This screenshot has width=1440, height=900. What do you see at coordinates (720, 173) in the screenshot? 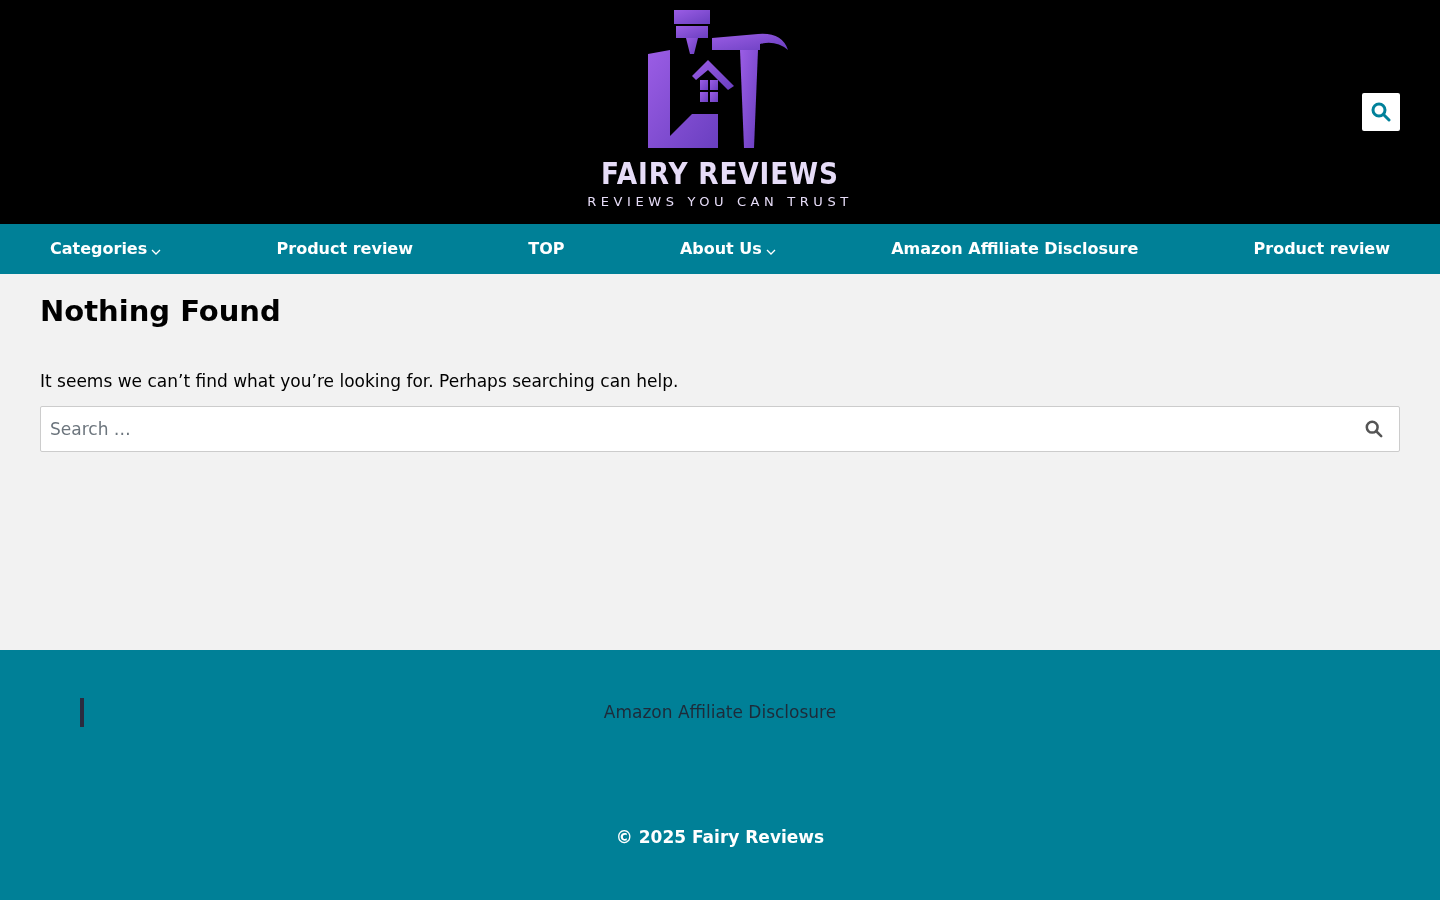
I see `logo-title: FAIRY REVIEWS` at bounding box center [720, 173].